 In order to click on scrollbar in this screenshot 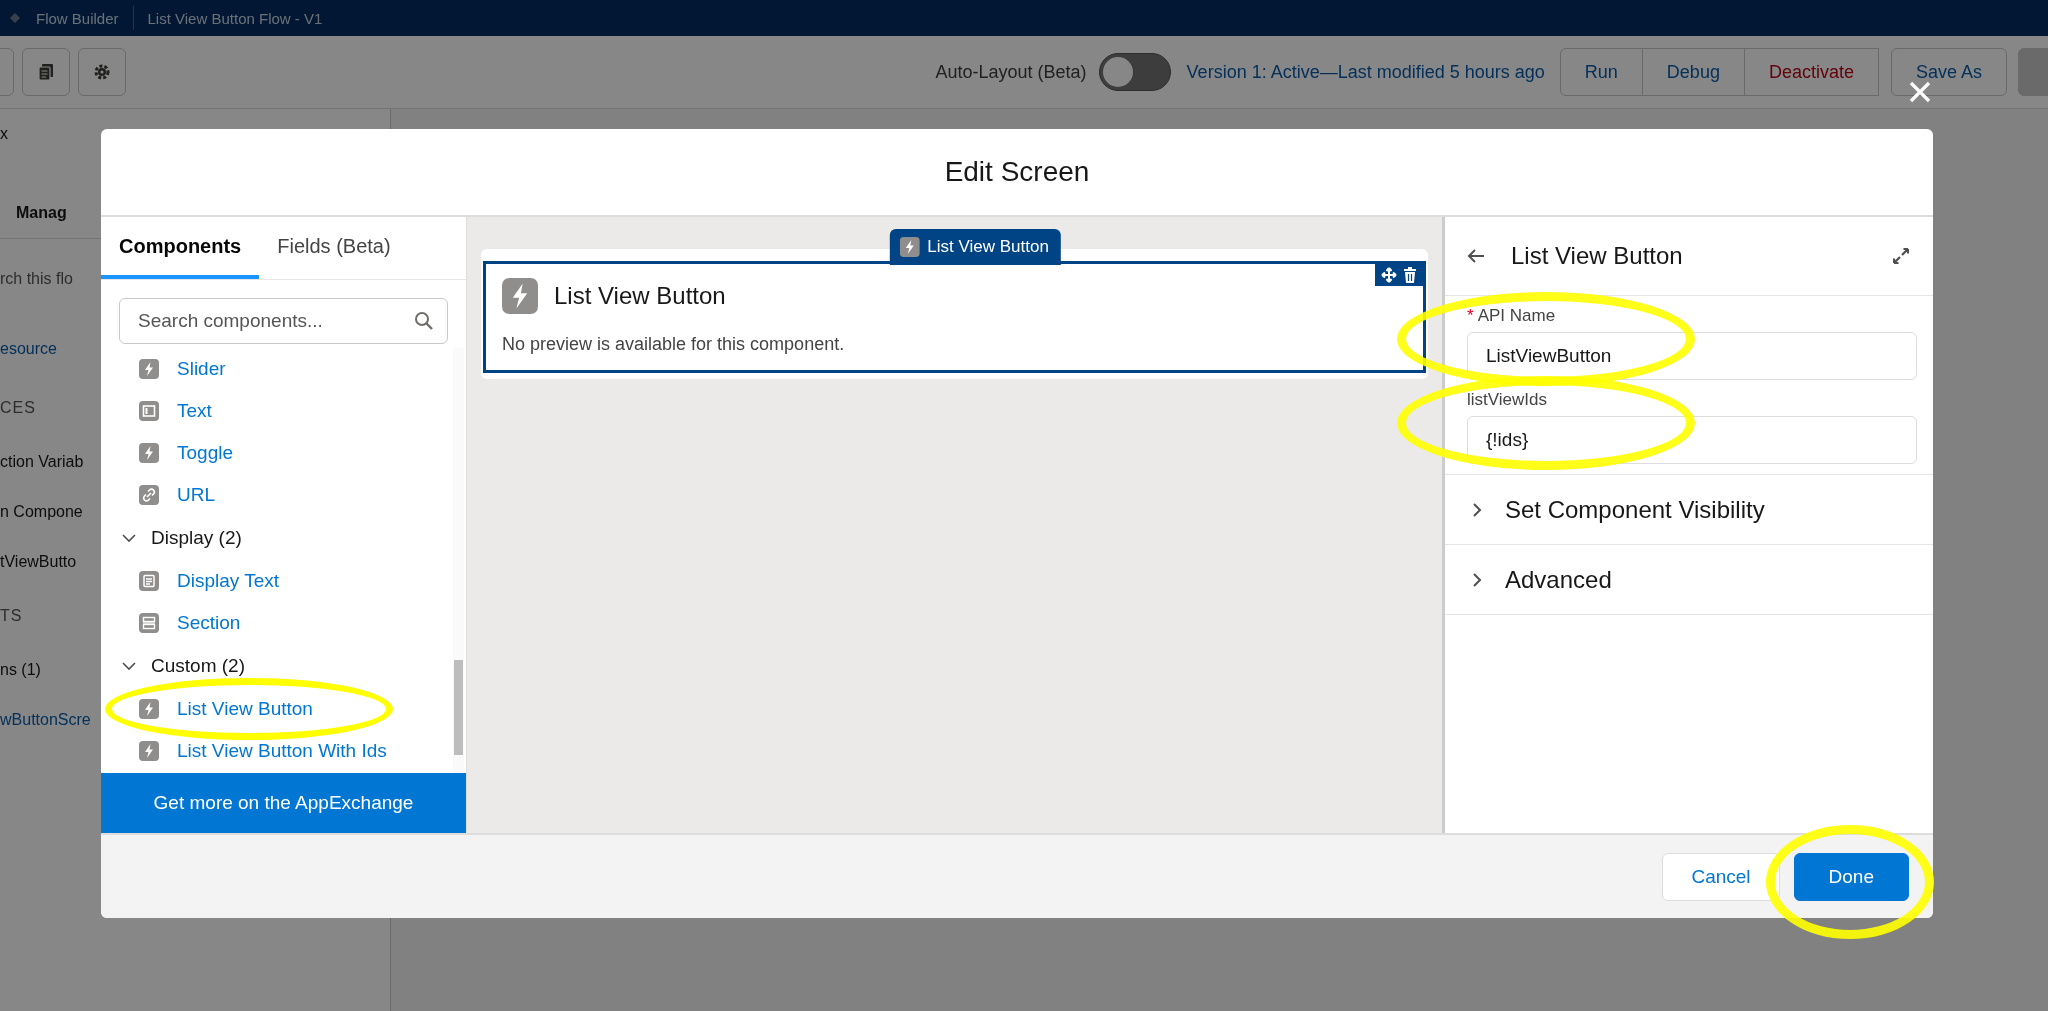, I will do `click(458, 560)`.